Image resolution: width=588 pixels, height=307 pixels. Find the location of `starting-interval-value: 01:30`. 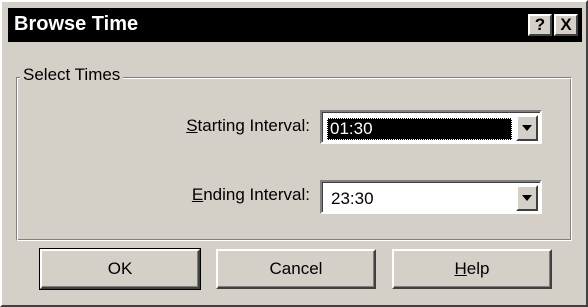

starting-interval-value: 01:30 is located at coordinates (419, 129).